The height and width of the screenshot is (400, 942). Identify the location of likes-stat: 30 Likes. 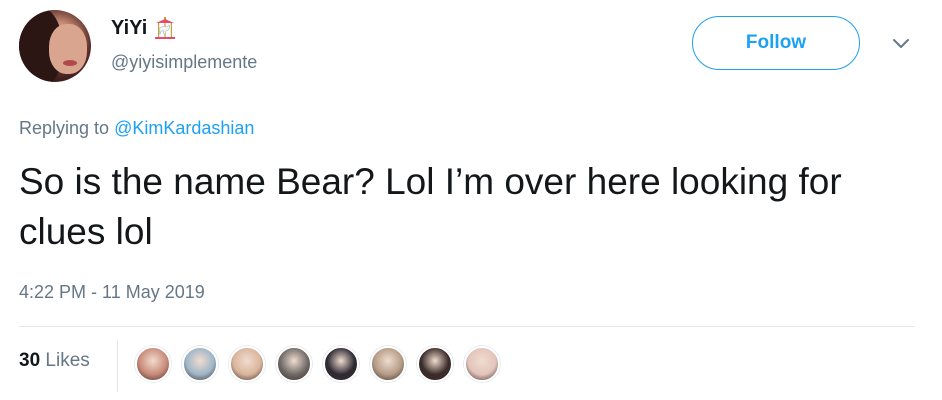
(54, 361).